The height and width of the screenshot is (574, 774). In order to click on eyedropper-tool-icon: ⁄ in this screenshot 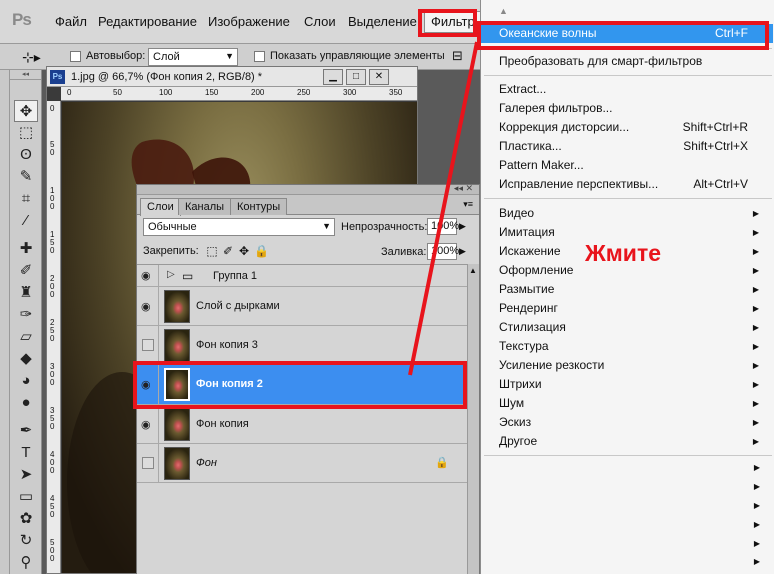, I will do `click(26, 221)`.